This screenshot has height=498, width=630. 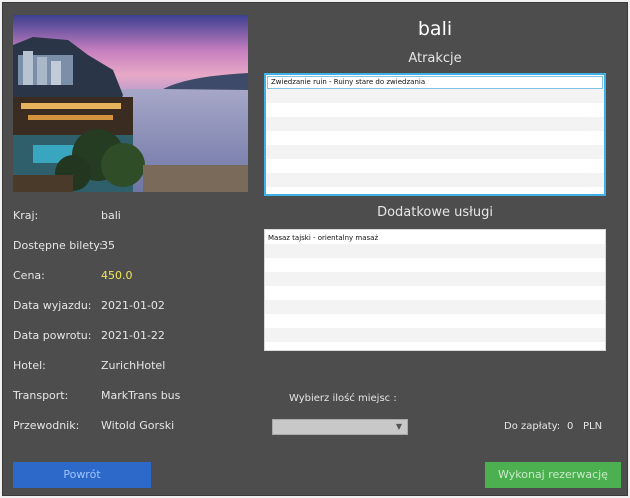 What do you see at coordinates (133, 335) in the screenshot?
I see `return-date-value: 2021-01-22` at bounding box center [133, 335].